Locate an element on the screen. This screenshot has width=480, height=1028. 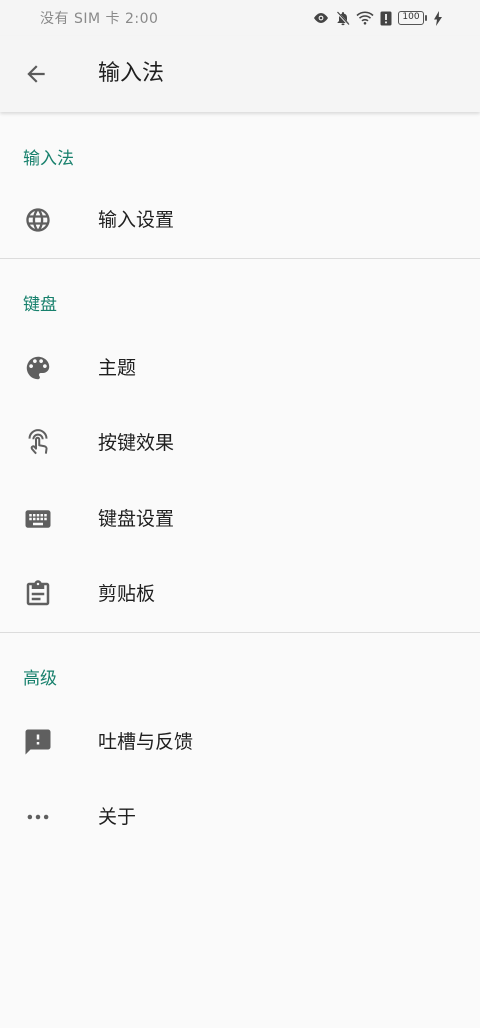
list-item-label: 剪贴板 is located at coordinates (127, 594).